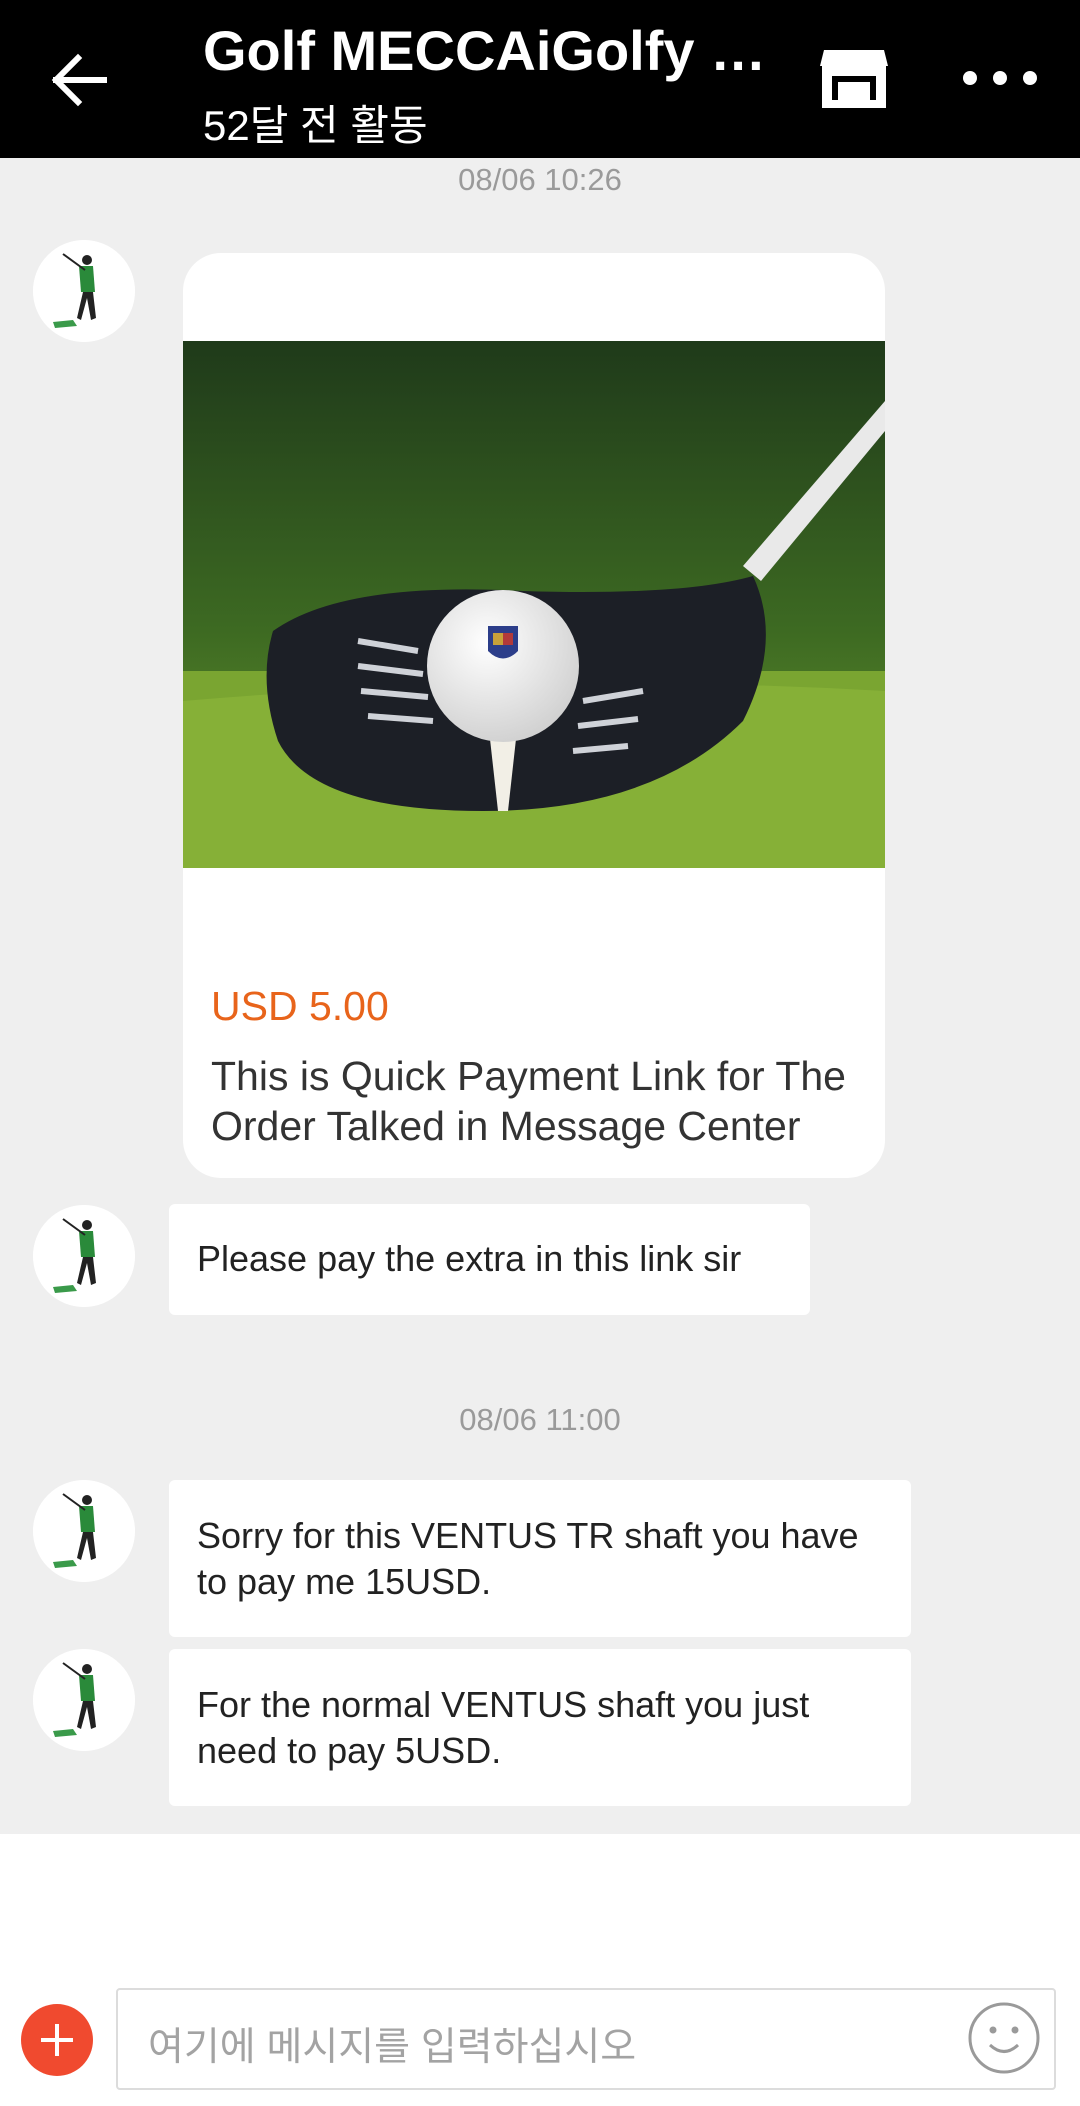 The width and height of the screenshot is (1080, 2106). What do you see at coordinates (1000, 78) in the screenshot?
I see `more-dots-icon` at bounding box center [1000, 78].